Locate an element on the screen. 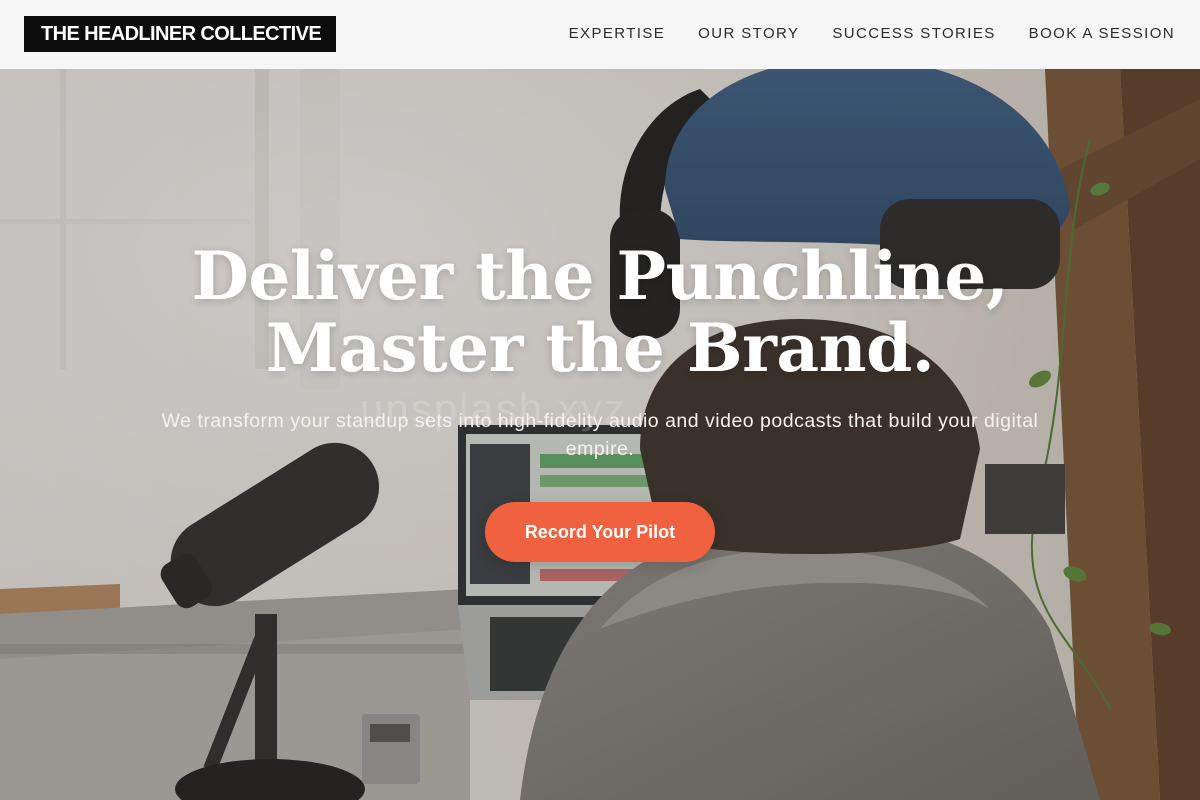 This screenshot has height=800, width=1200. nav-link-success-stories: SUCCESS STORIES is located at coordinates (913, 34).